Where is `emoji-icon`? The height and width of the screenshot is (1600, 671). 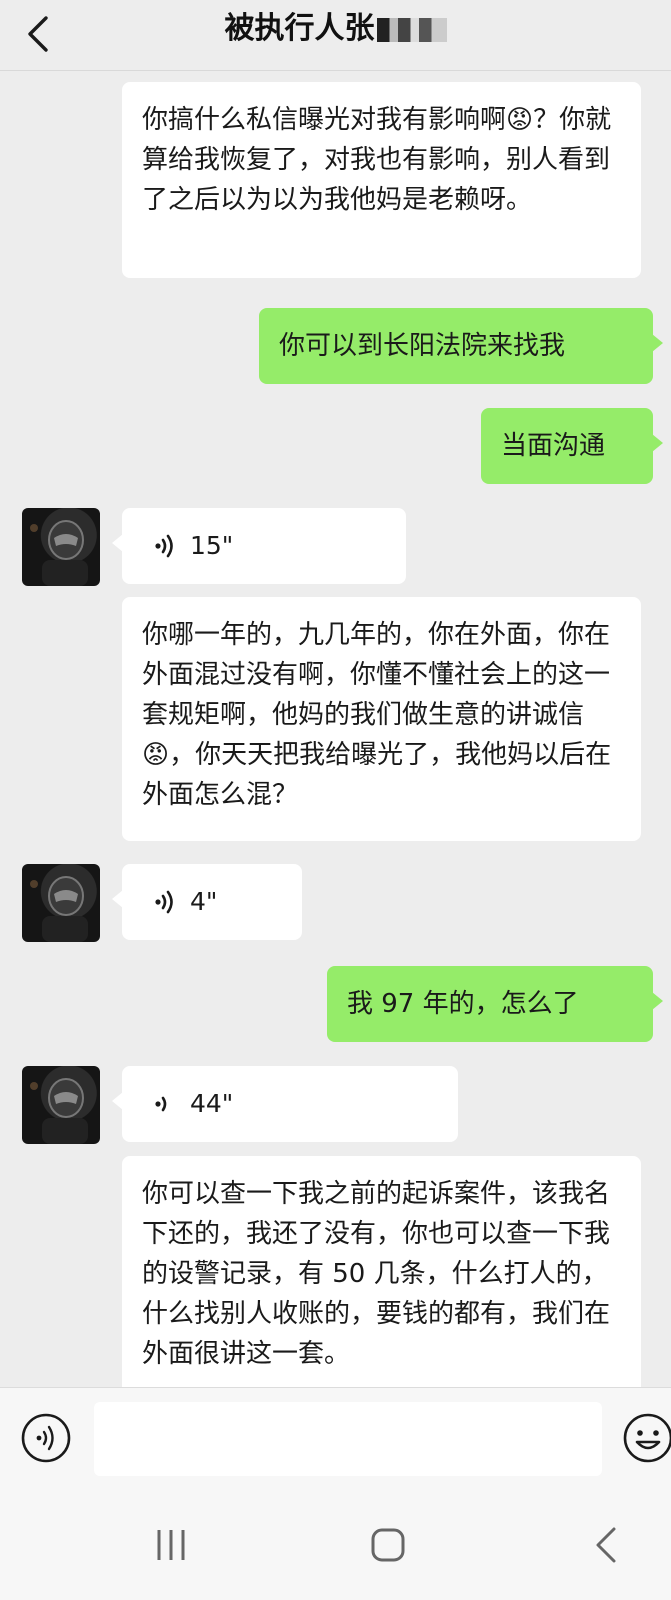 emoji-icon is located at coordinates (647, 1438).